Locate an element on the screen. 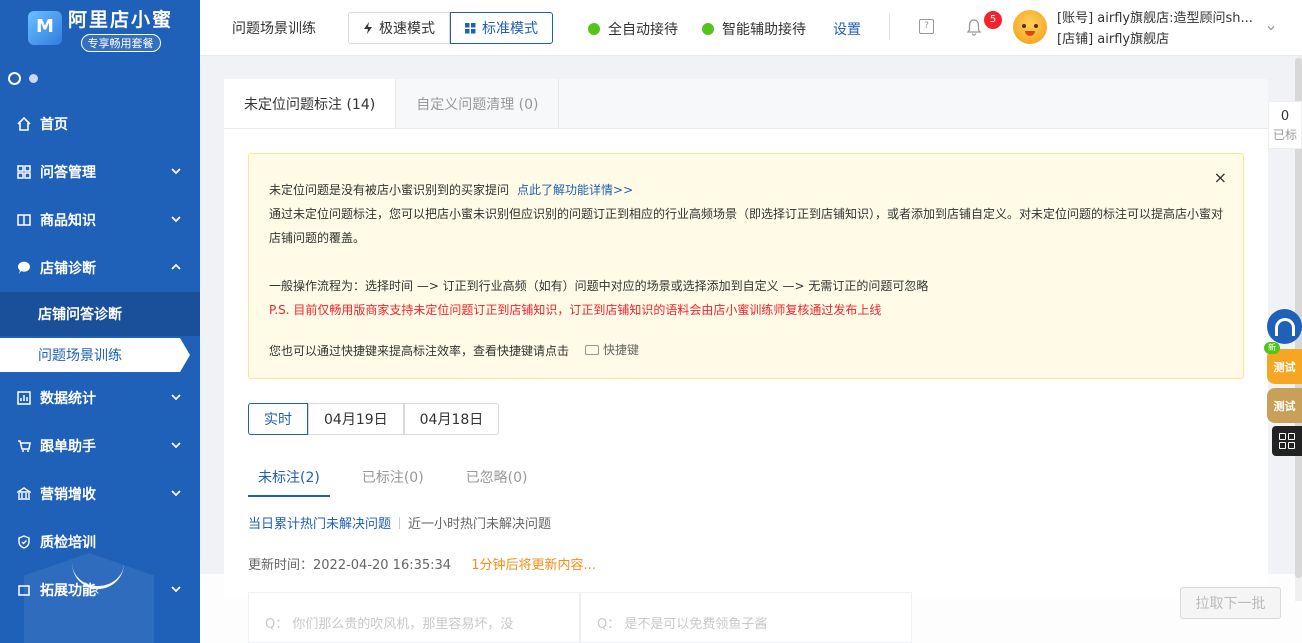 This screenshot has width=1302, height=643. settings-link: 设置 is located at coordinates (847, 29).